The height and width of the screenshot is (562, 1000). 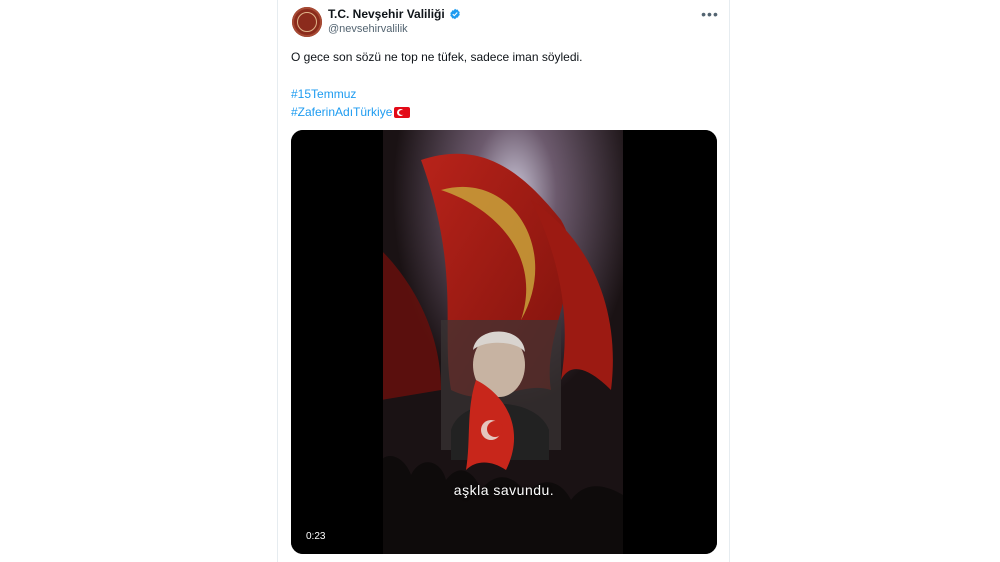 I want to click on video-duration: 0:23, so click(x=316, y=536).